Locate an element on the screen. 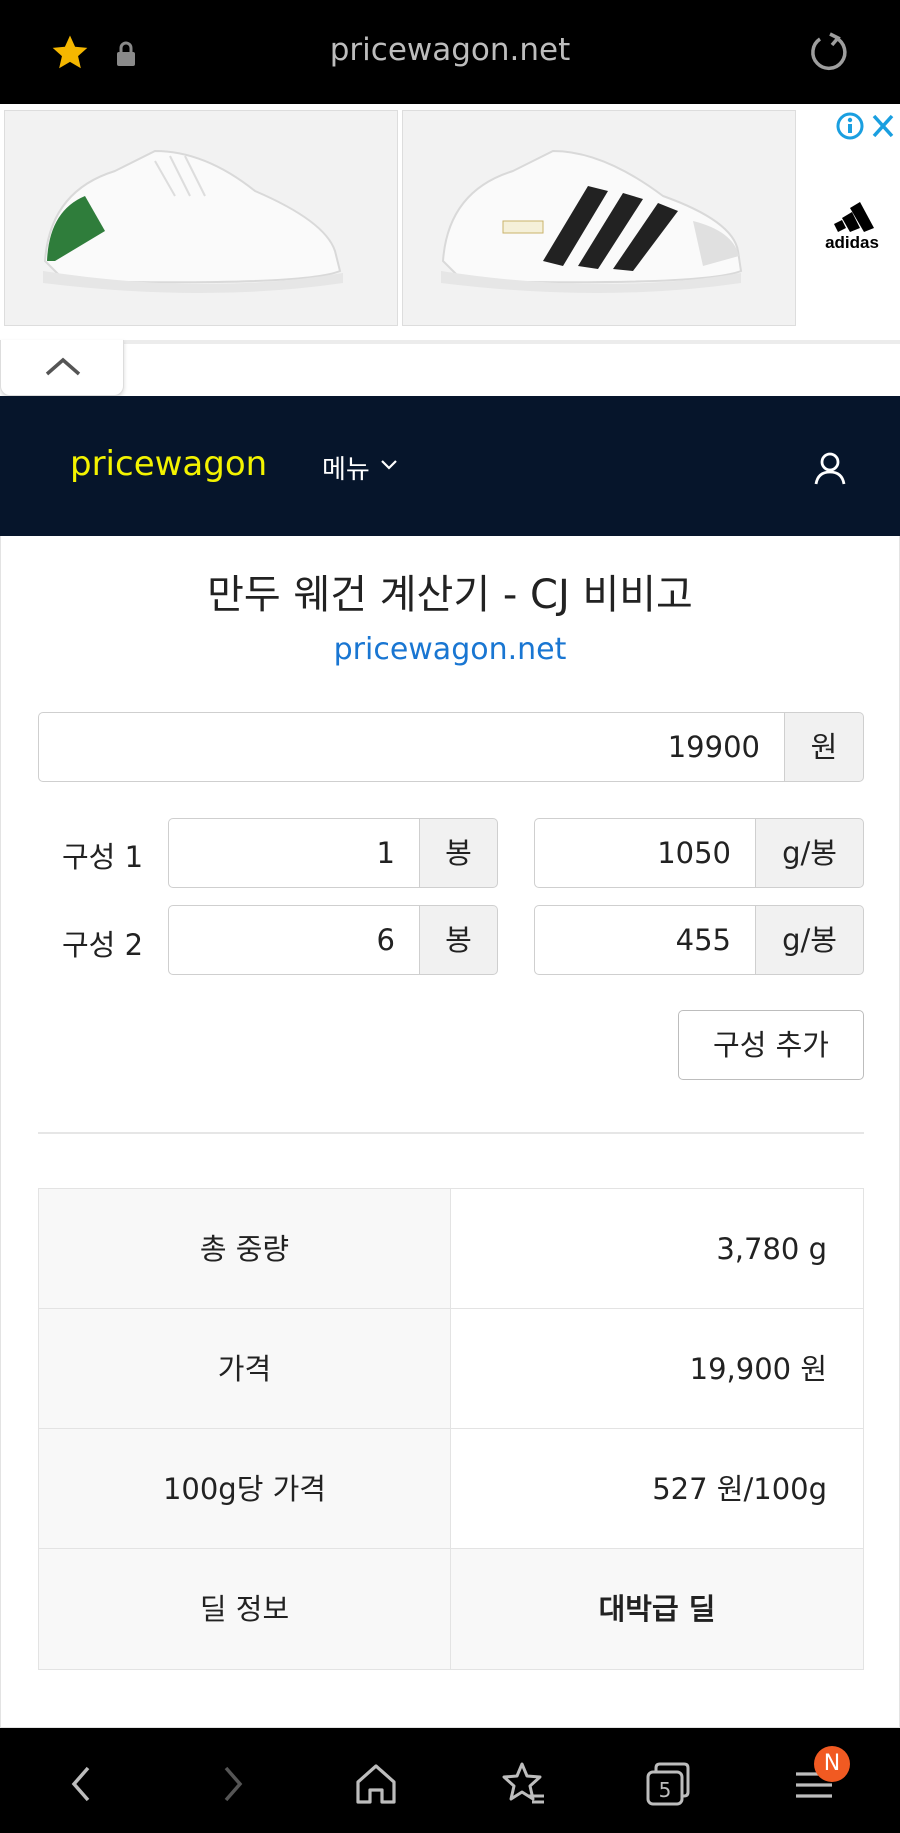 The height and width of the screenshot is (1833, 900). advertisement-banner: adidas is located at coordinates (450, 217).